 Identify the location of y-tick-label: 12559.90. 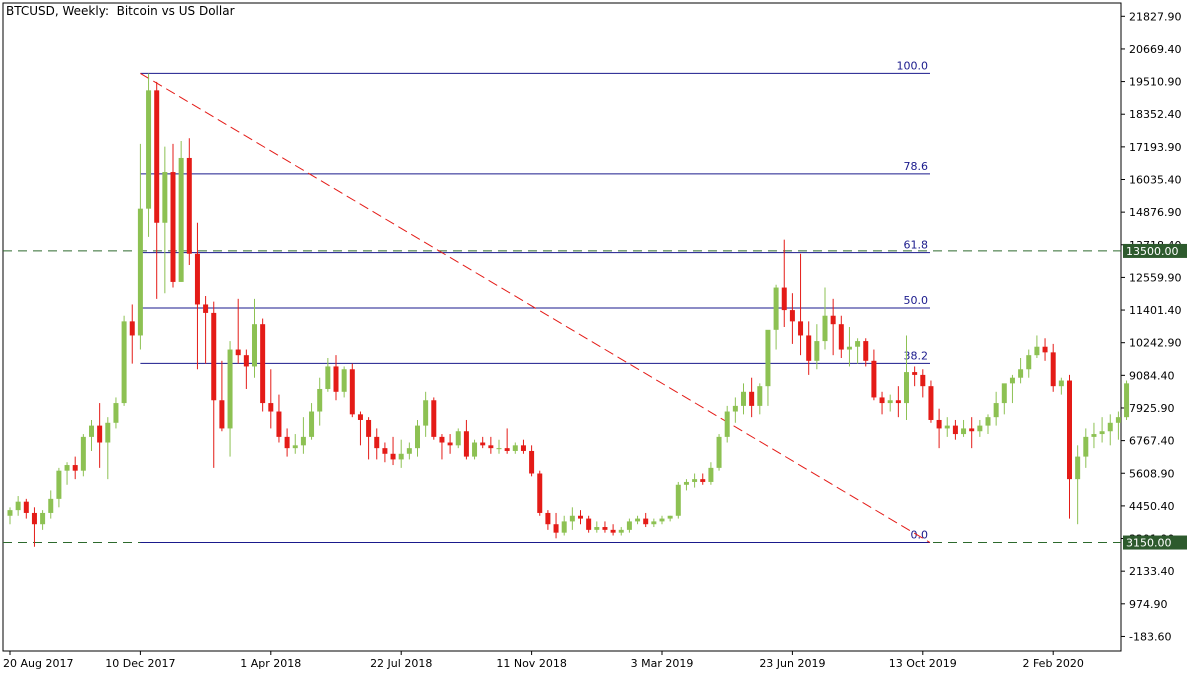
(1155, 277).